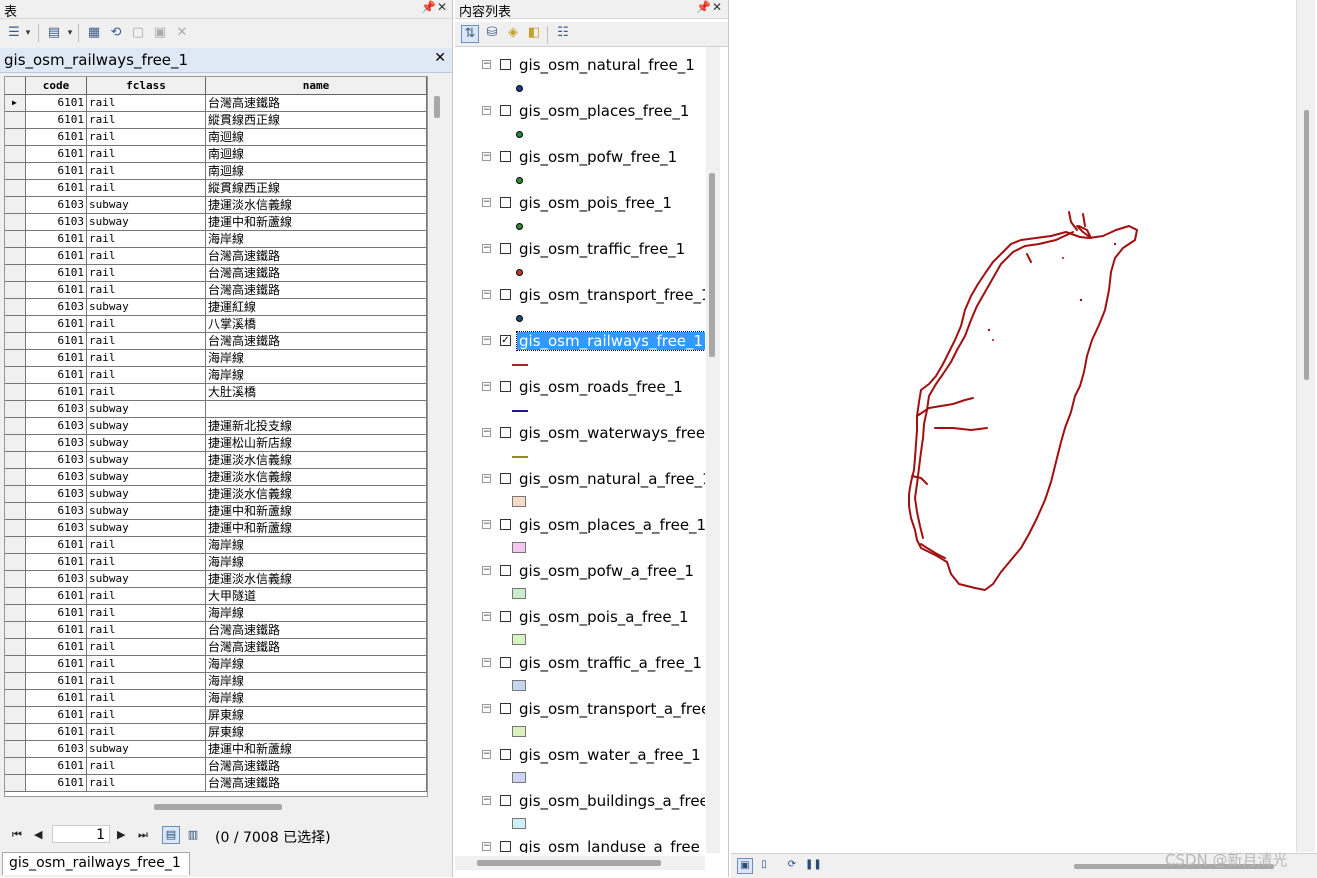  What do you see at coordinates (492, 33) in the screenshot?
I see `list-by-source-icon: ⛁` at bounding box center [492, 33].